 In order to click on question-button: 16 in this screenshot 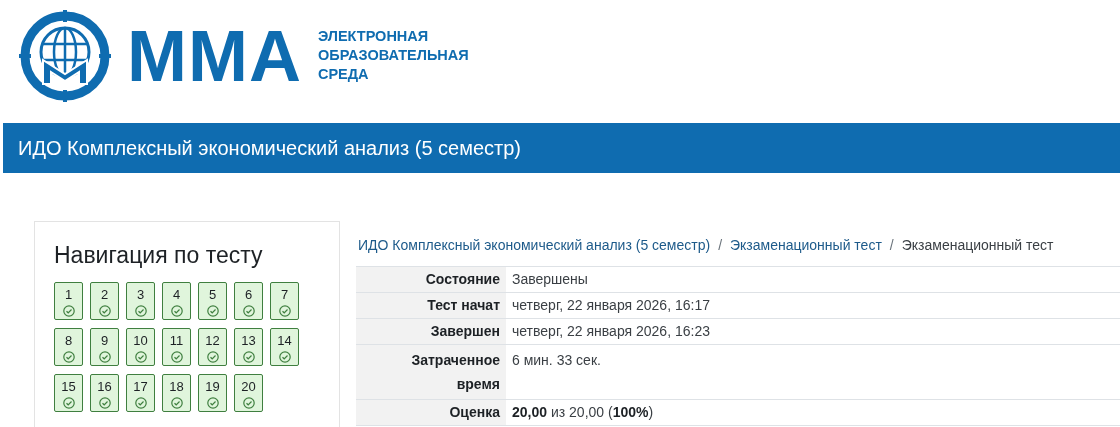, I will do `click(104, 393)`.